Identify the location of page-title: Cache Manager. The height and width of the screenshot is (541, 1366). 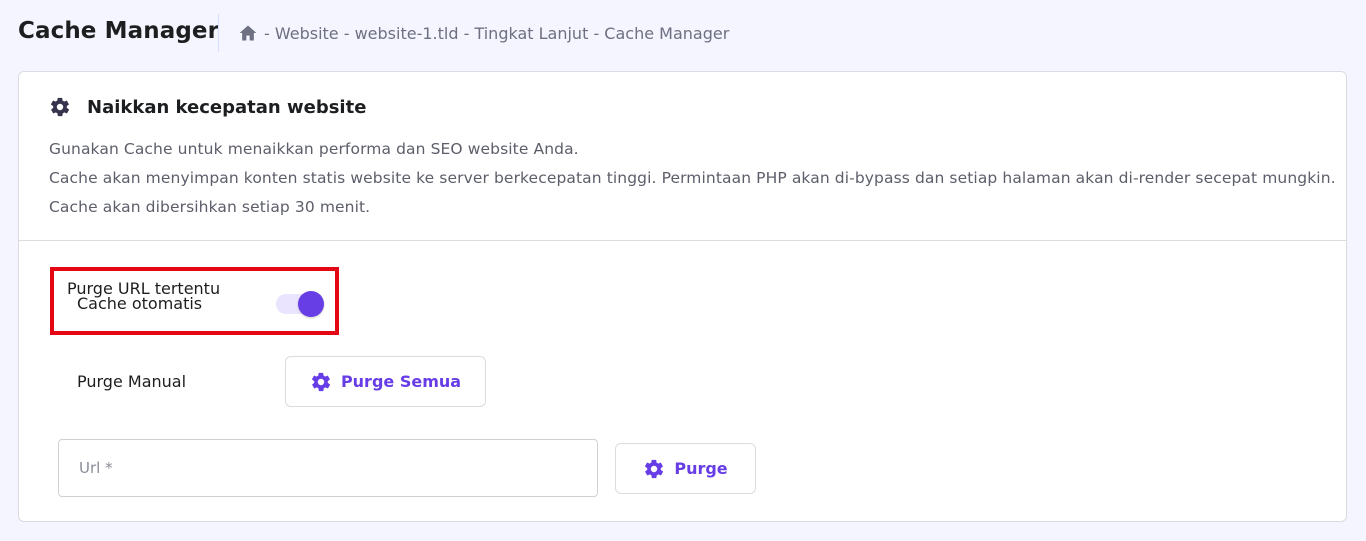
(119, 31).